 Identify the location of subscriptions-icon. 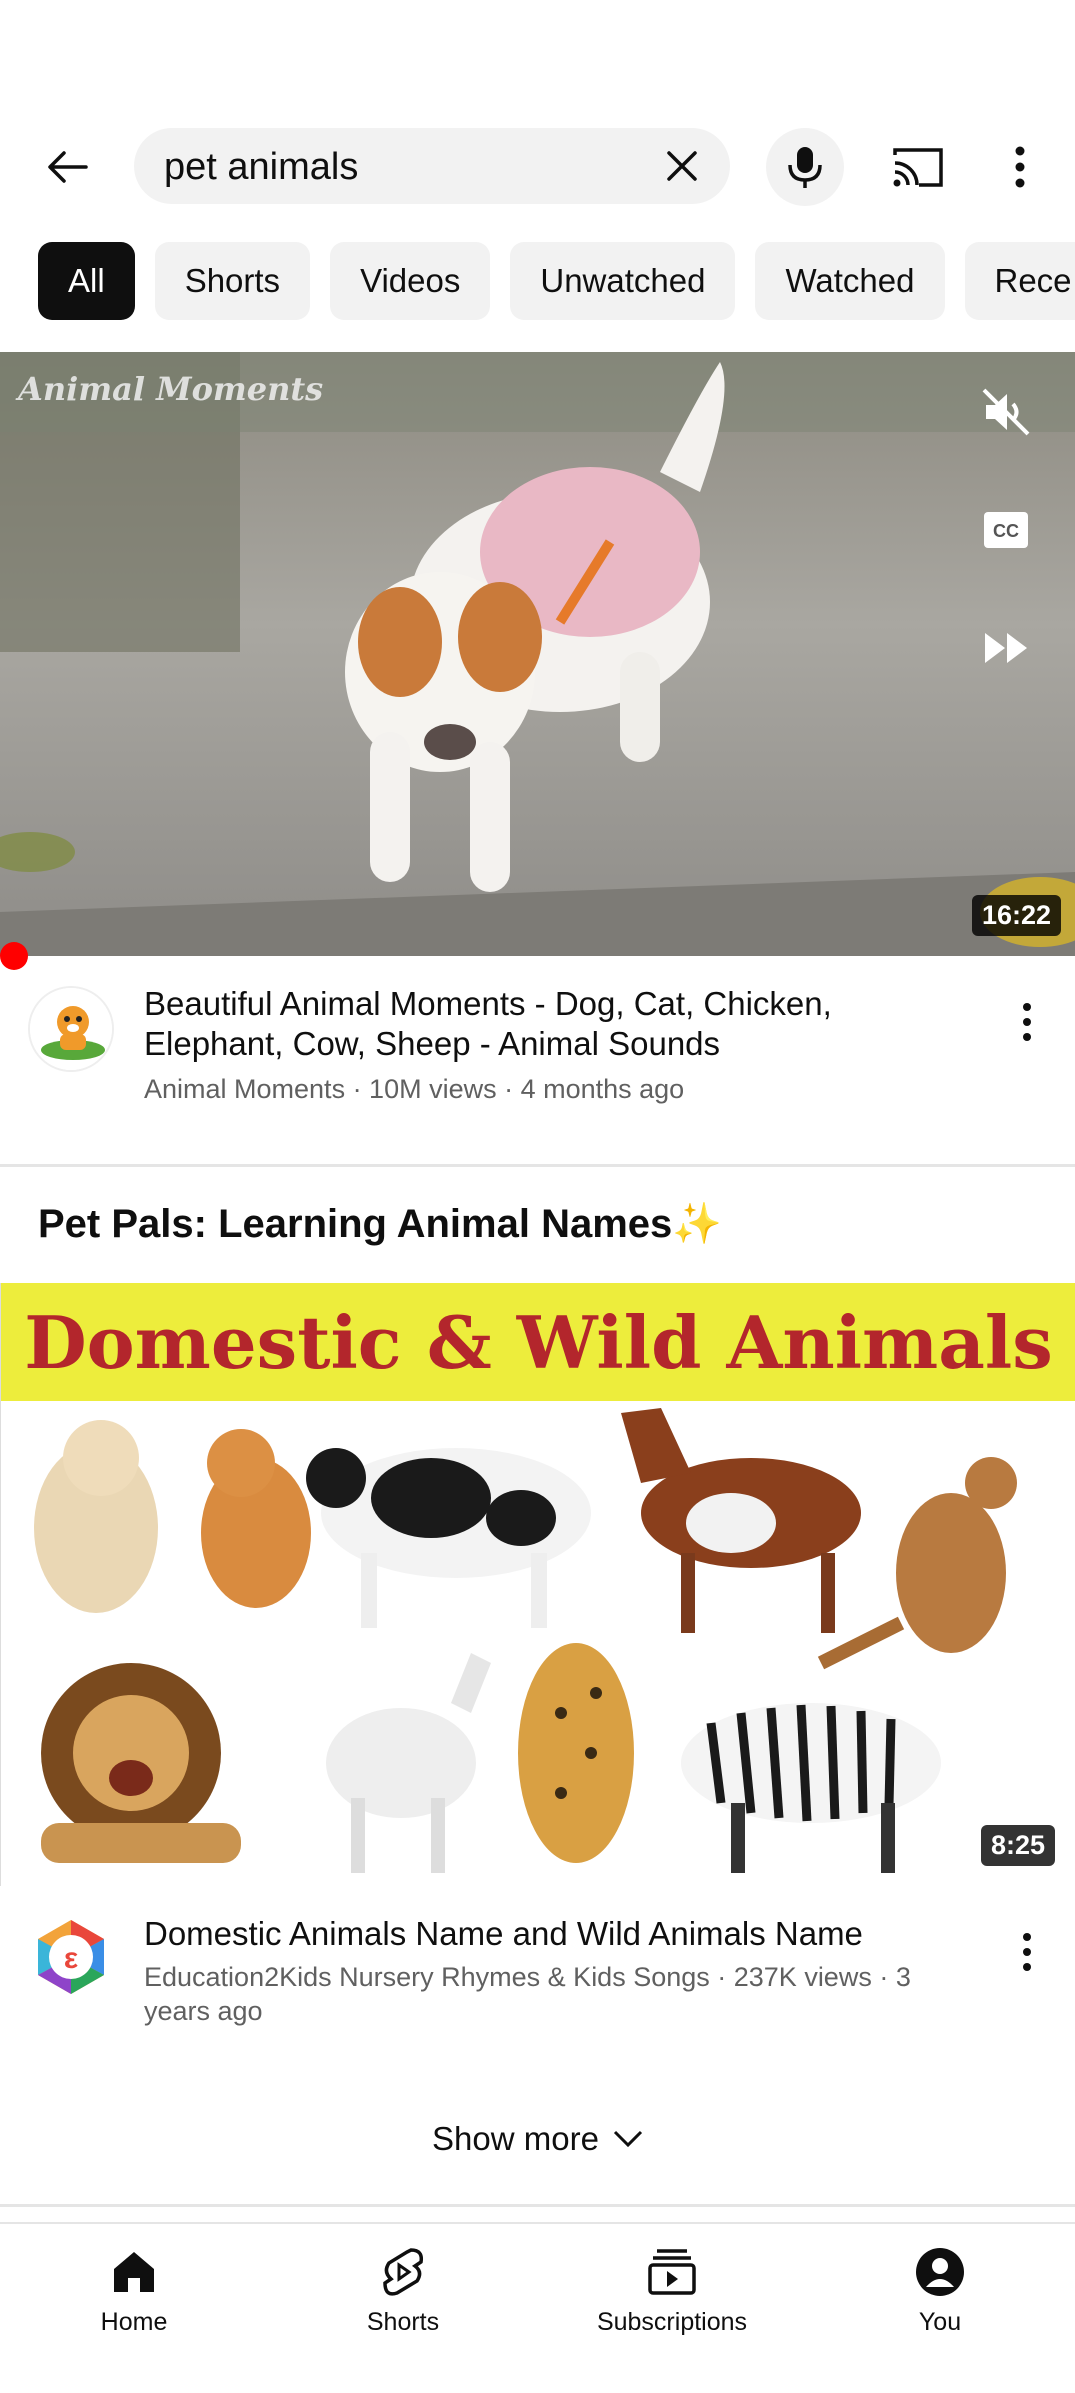
(672, 2272).